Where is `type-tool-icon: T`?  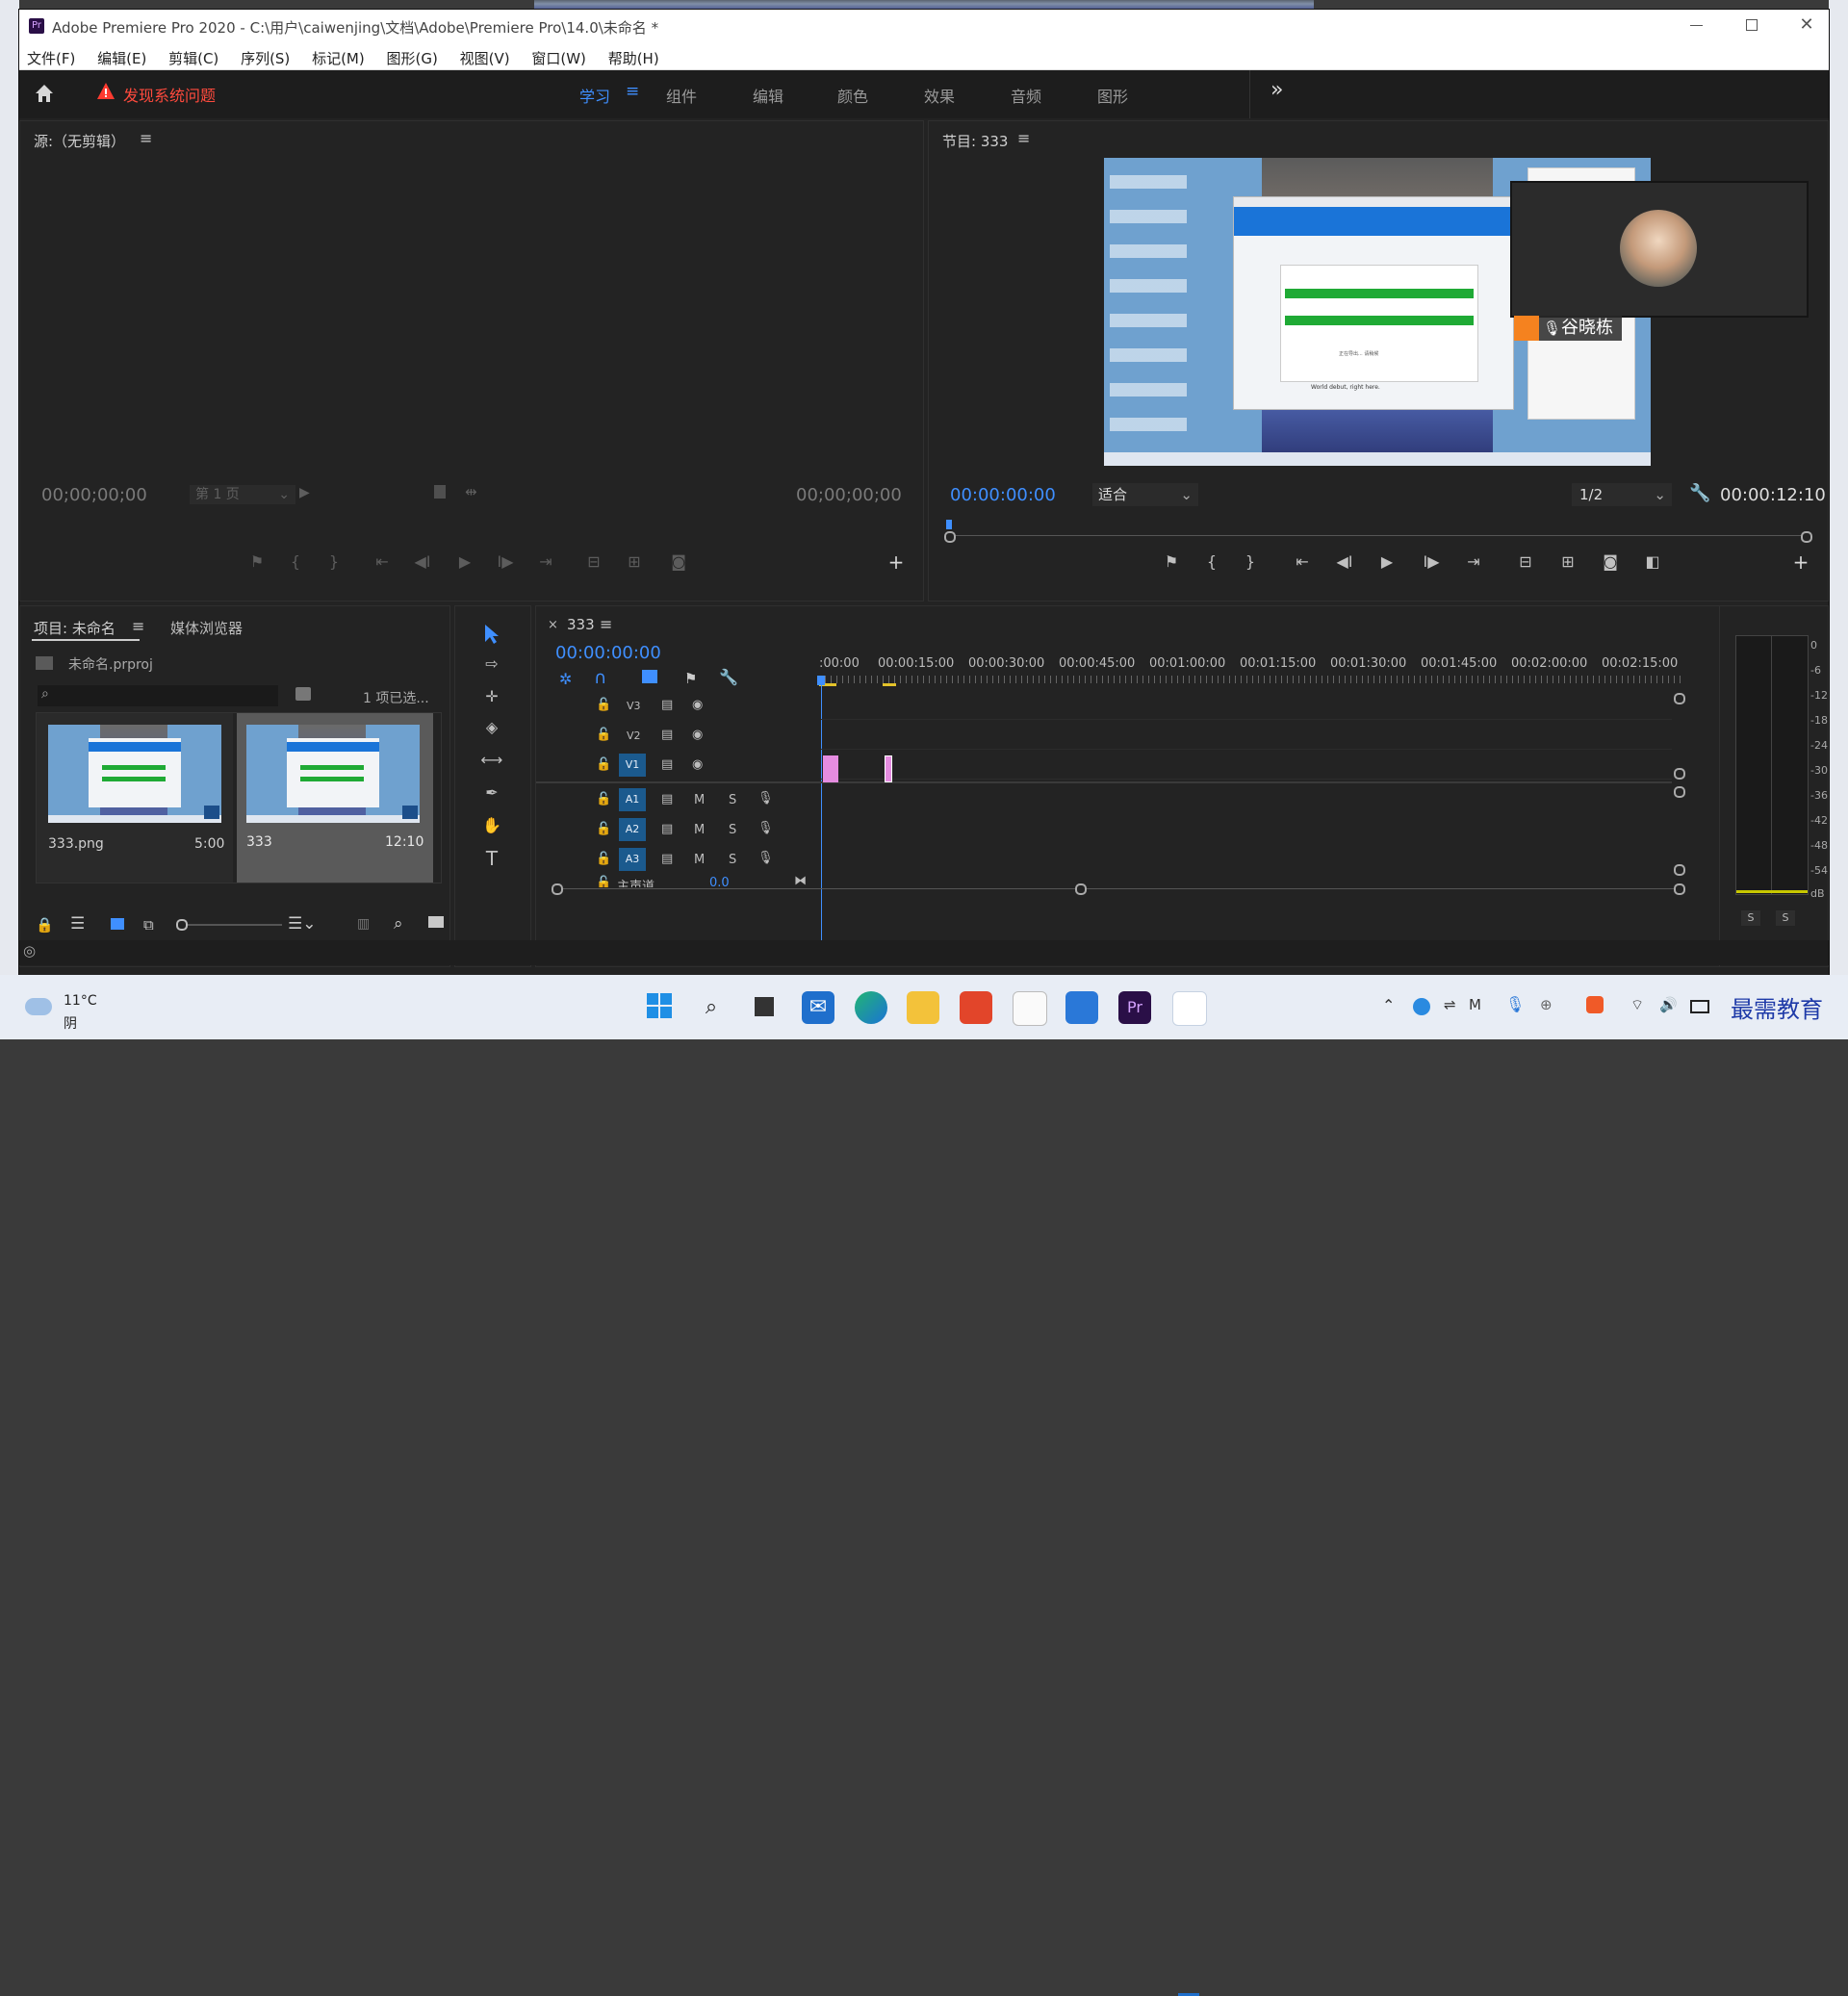
type-tool-icon: T is located at coordinates (491, 858).